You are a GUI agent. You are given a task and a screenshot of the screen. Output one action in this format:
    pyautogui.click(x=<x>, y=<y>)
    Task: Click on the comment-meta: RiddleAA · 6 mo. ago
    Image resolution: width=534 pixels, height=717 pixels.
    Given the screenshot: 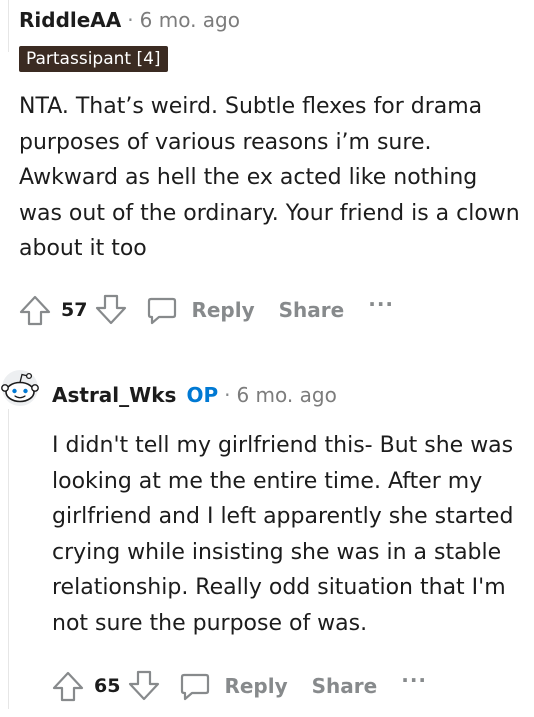 What is the action you would take?
    pyautogui.click(x=129, y=20)
    